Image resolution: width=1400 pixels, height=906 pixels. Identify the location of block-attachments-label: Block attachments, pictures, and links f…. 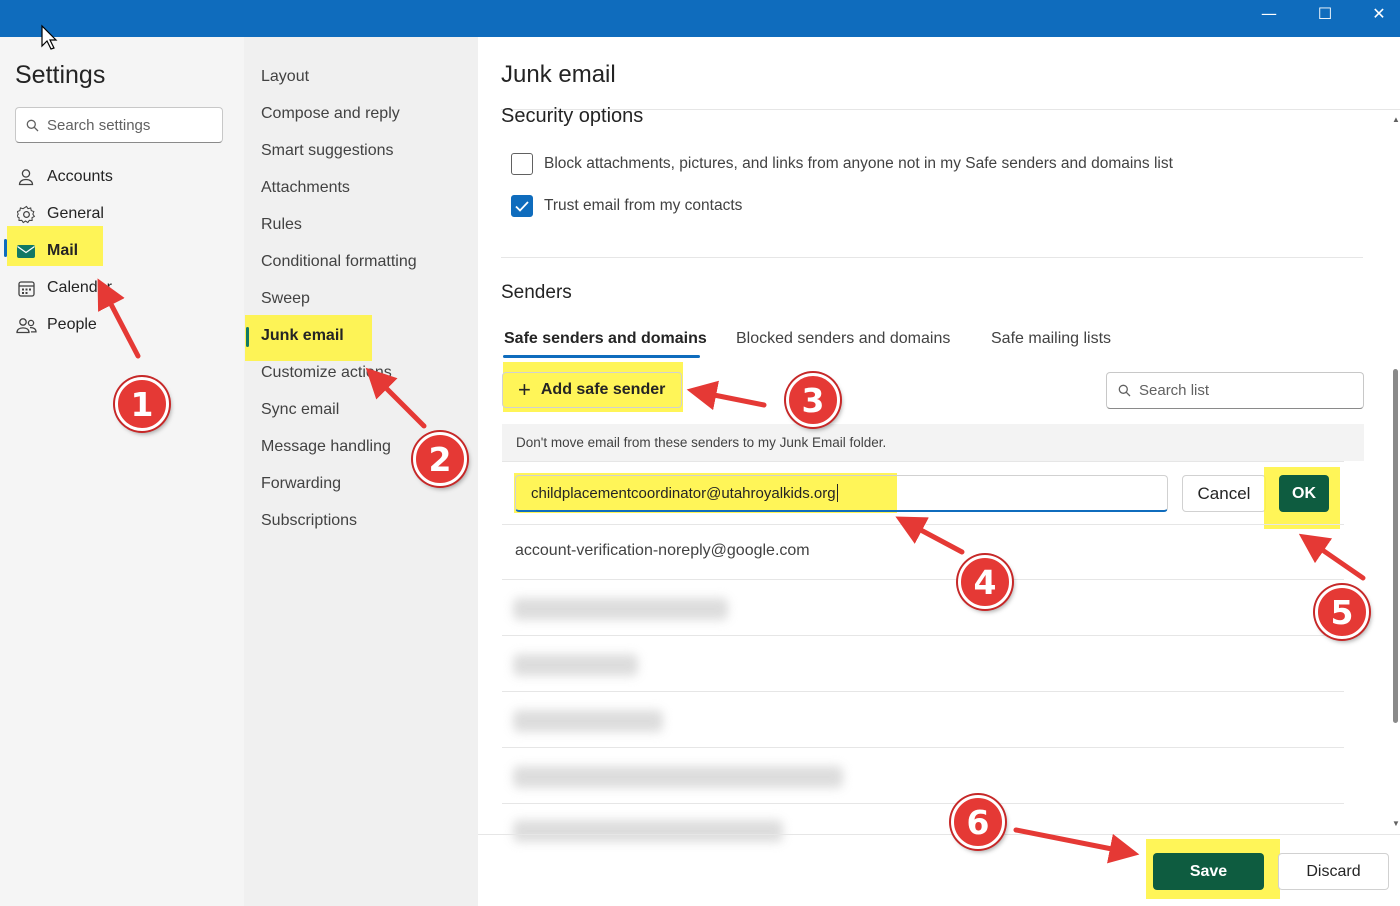
(858, 163).